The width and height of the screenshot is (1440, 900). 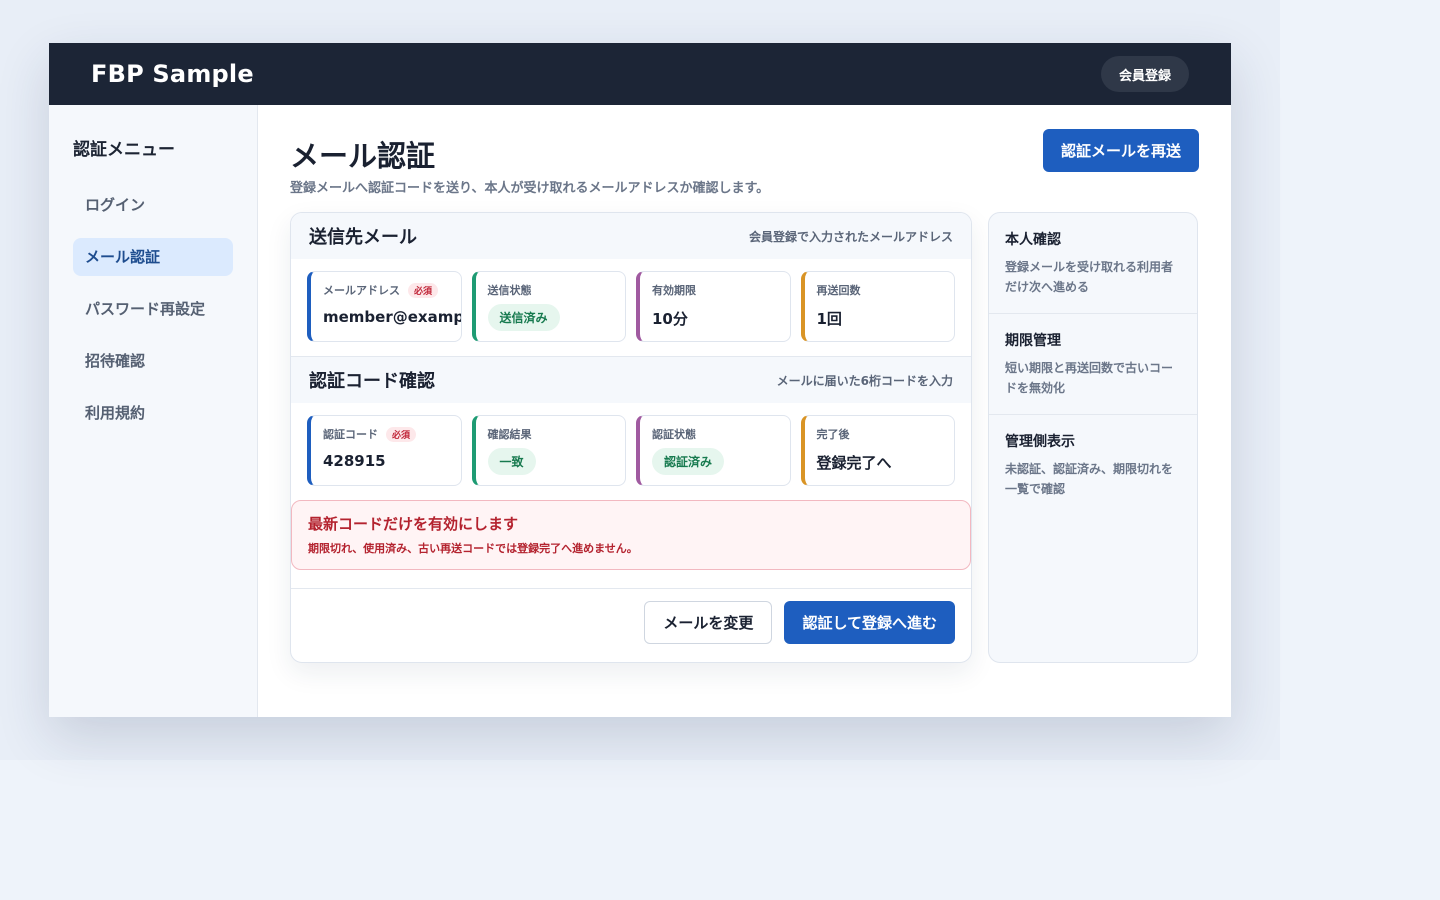 I want to click on section-title: 送信先メール, so click(x=363, y=237).